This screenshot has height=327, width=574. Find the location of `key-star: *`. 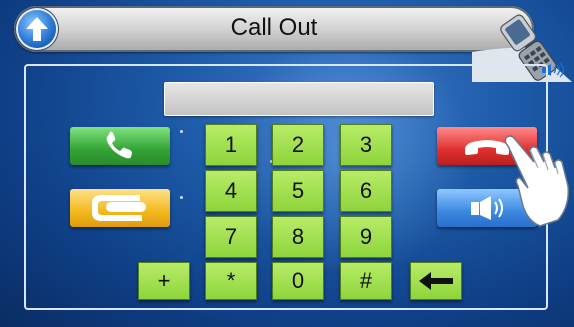

key-star: * is located at coordinates (231, 281).